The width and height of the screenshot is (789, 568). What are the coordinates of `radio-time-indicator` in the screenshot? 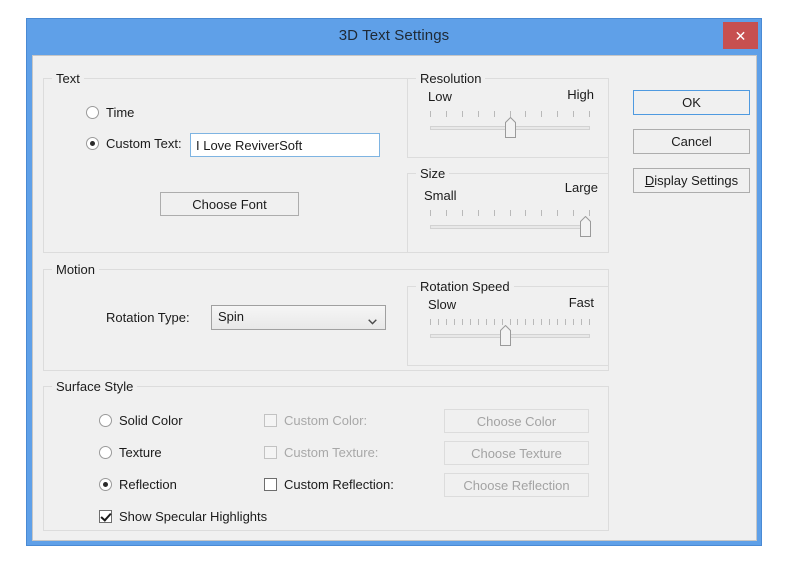 It's located at (92, 112).